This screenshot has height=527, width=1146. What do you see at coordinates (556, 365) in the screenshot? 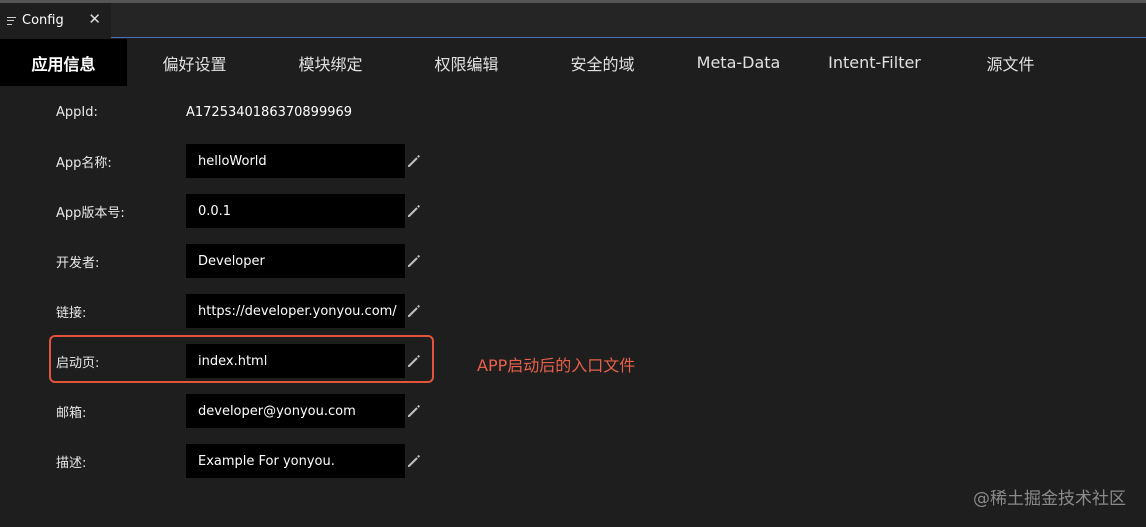
I see `annotation-text: APP启动后的入口文件` at bounding box center [556, 365].